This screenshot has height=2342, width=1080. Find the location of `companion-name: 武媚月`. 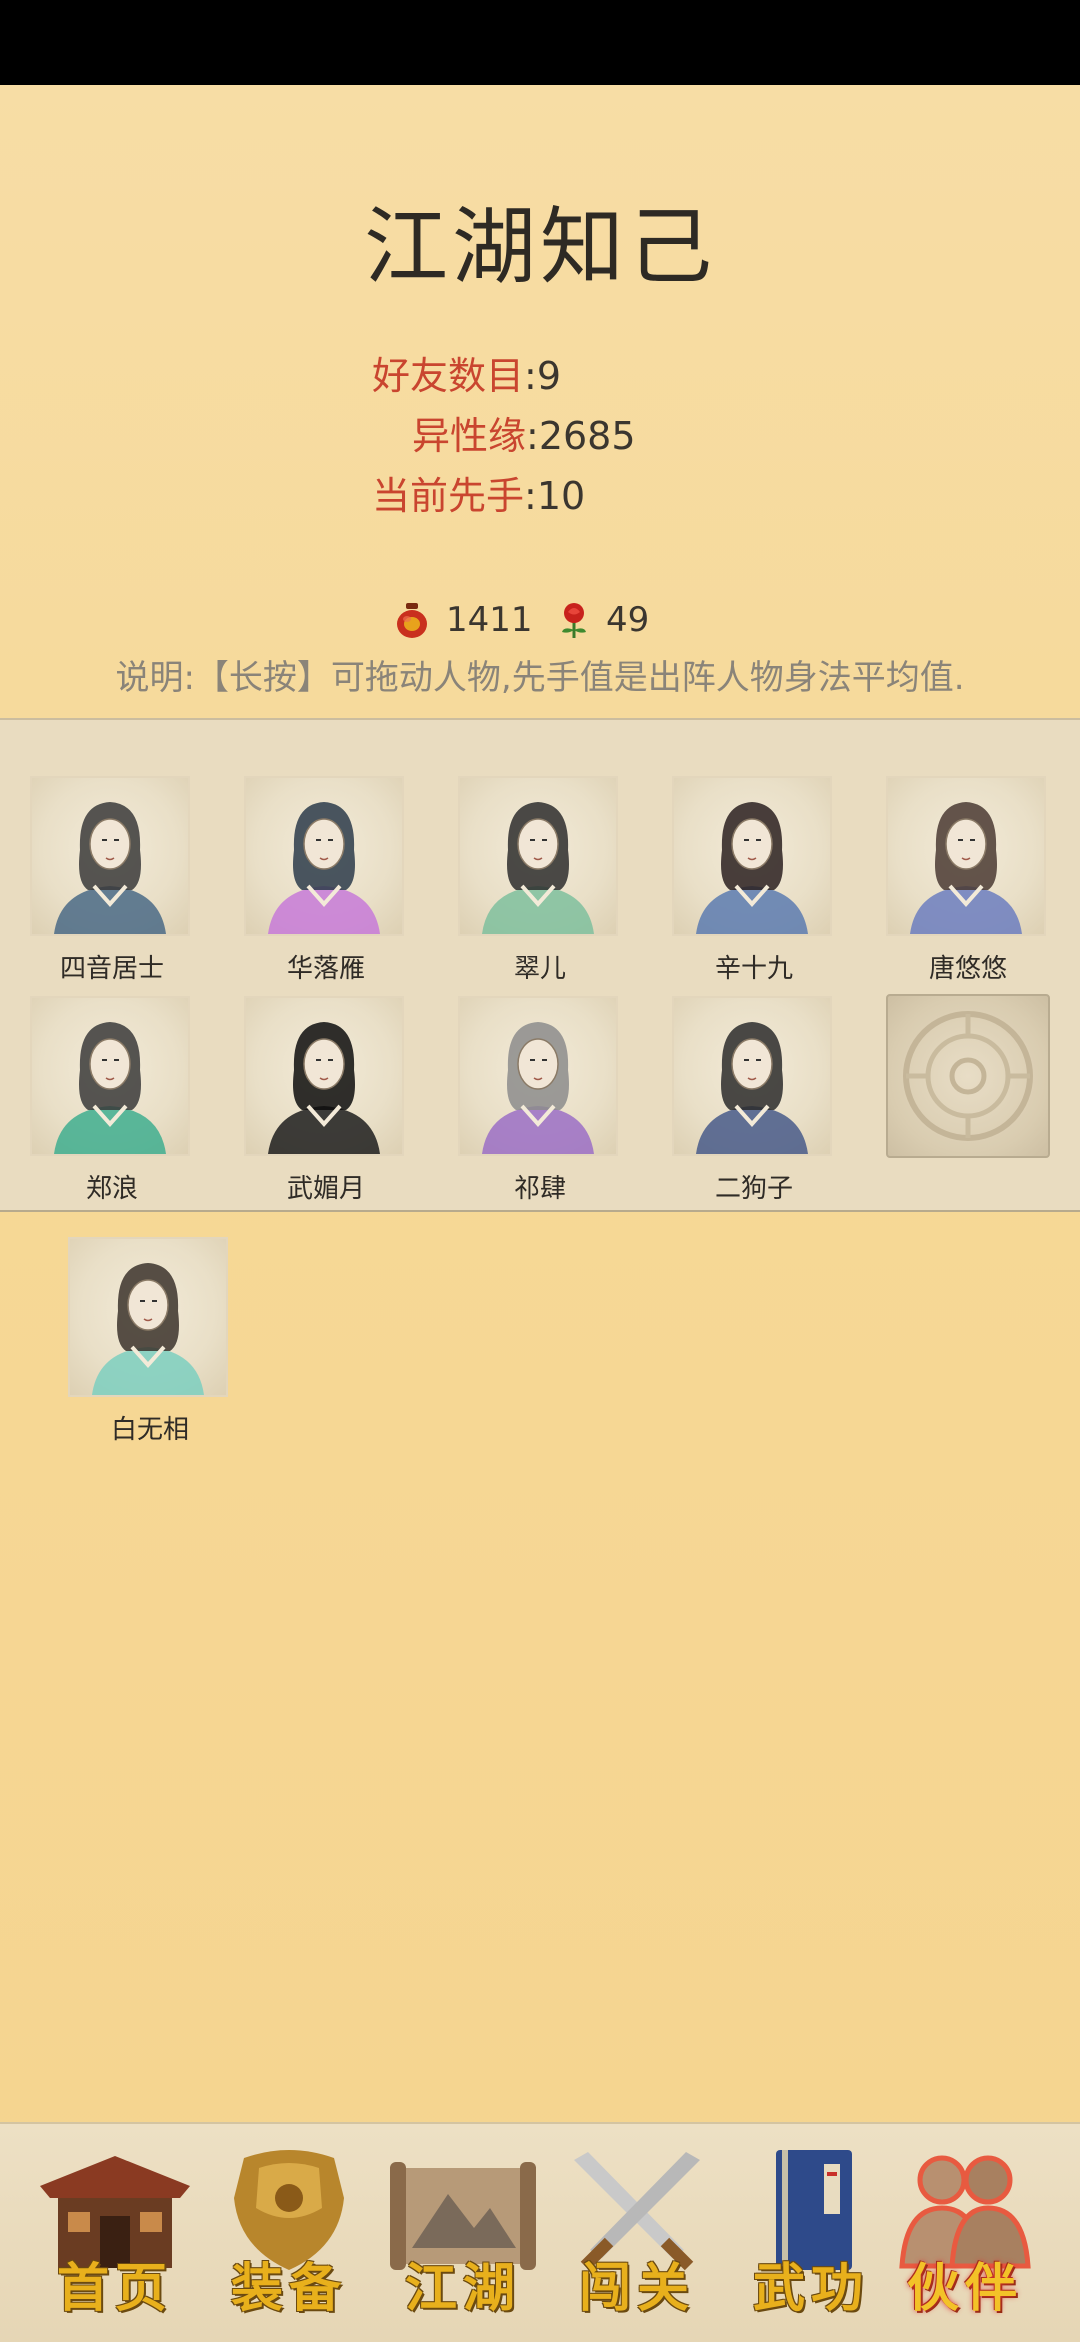

companion-name: 武媚月 is located at coordinates (325, 1189).